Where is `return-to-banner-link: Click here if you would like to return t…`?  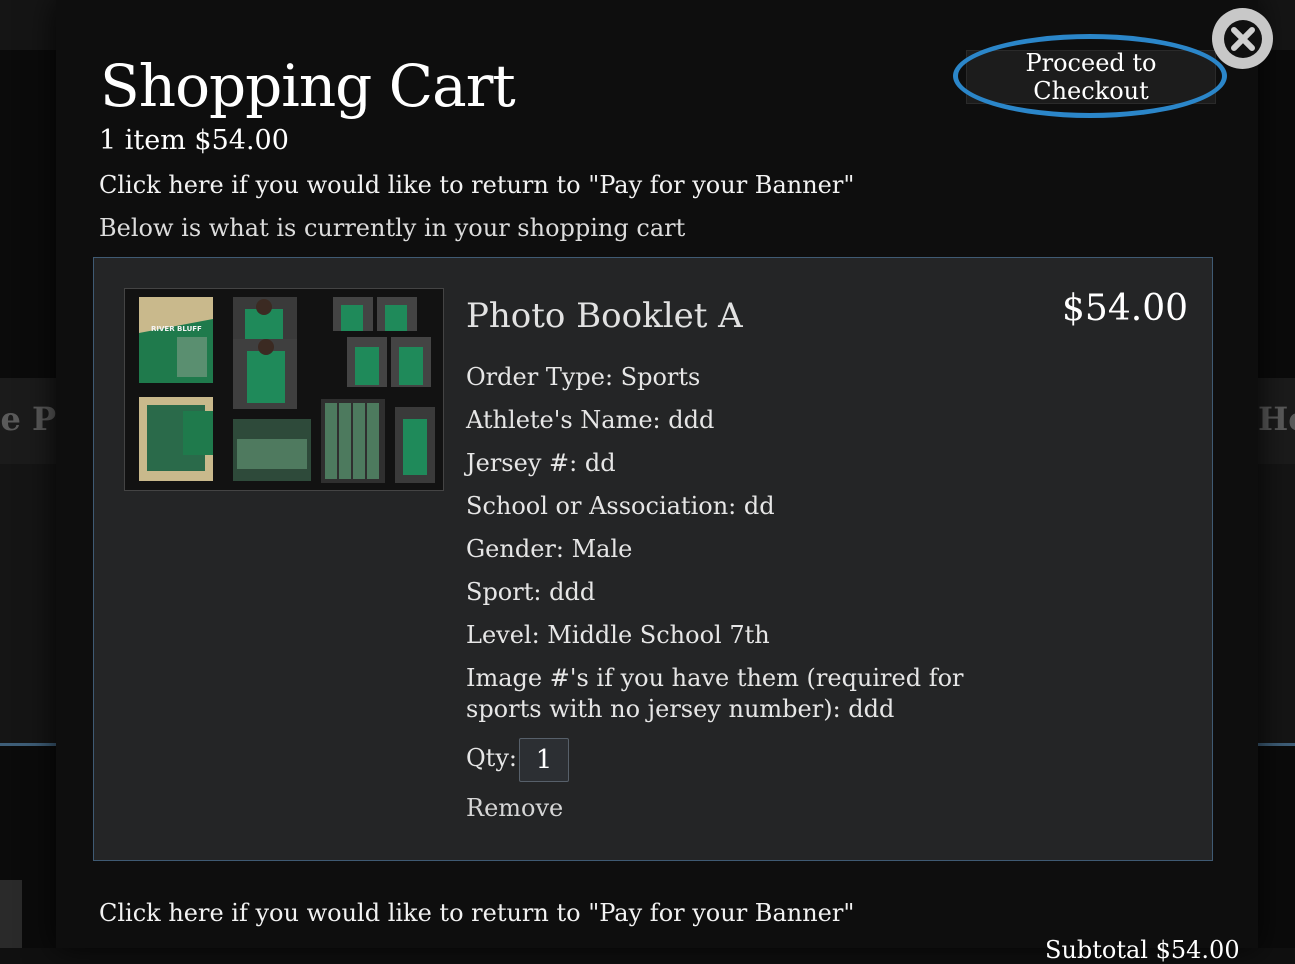 return-to-banner-link: Click here if you would like to return t… is located at coordinates (476, 185).